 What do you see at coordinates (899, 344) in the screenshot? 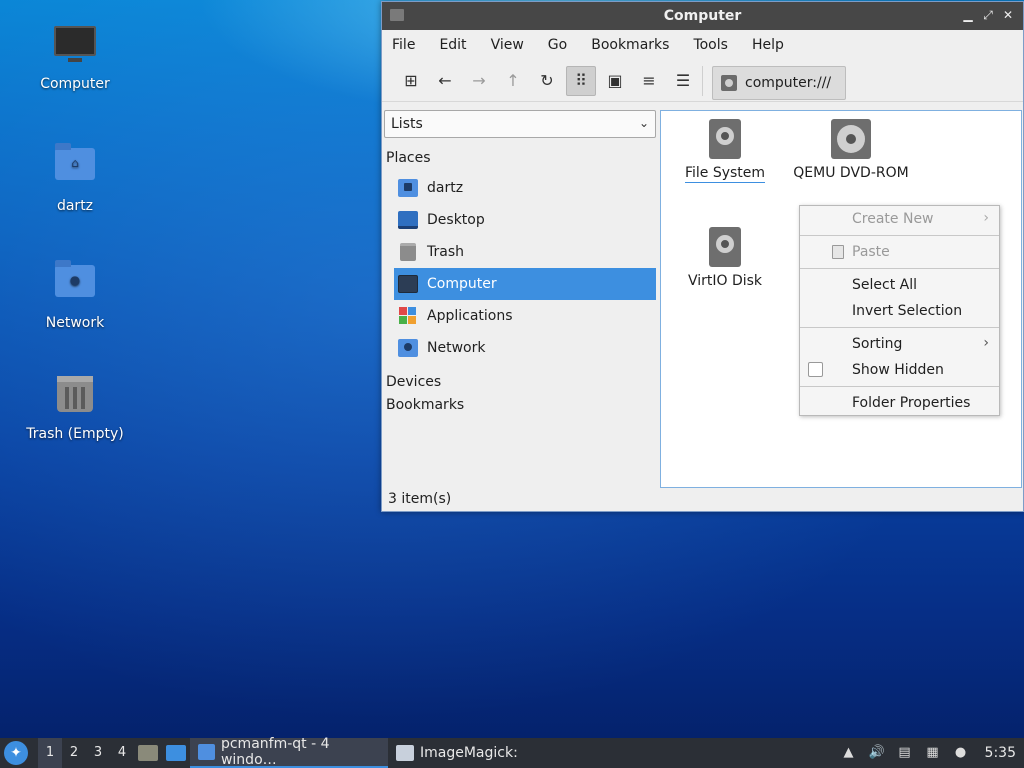
I see `menu-item-sorting: Sorting ›` at bounding box center [899, 344].